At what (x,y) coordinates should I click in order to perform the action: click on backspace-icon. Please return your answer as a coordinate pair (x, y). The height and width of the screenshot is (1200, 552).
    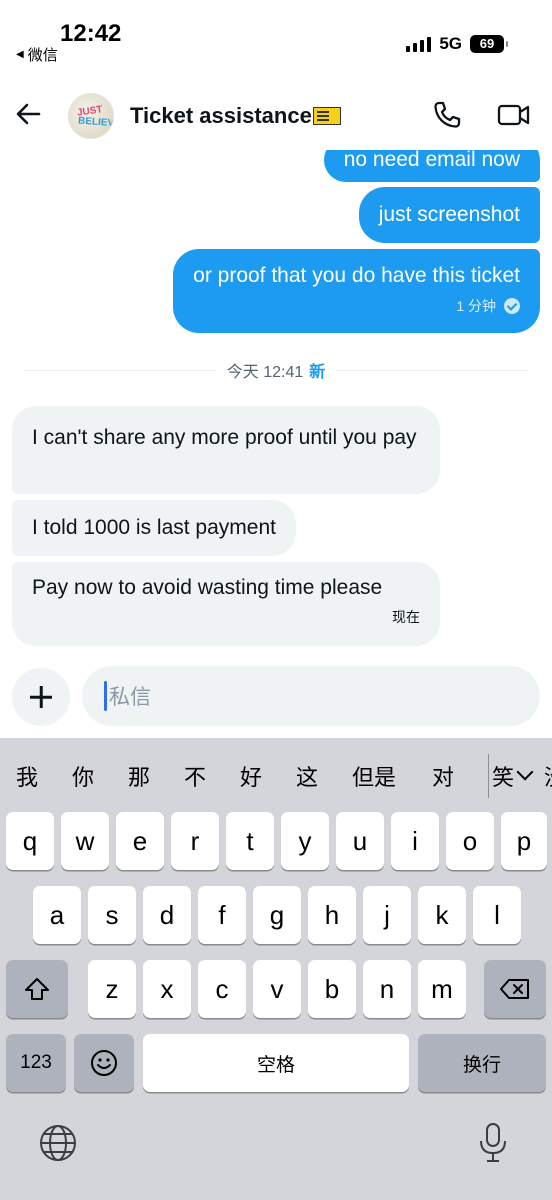
    Looking at the image, I should click on (514, 989).